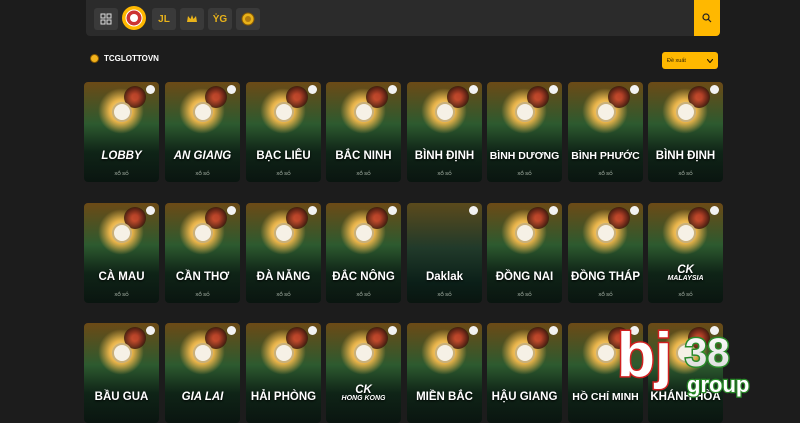 The height and width of the screenshot is (423, 800). What do you see at coordinates (524, 397) in the screenshot?
I see `game-title: HẬU GIANG` at bounding box center [524, 397].